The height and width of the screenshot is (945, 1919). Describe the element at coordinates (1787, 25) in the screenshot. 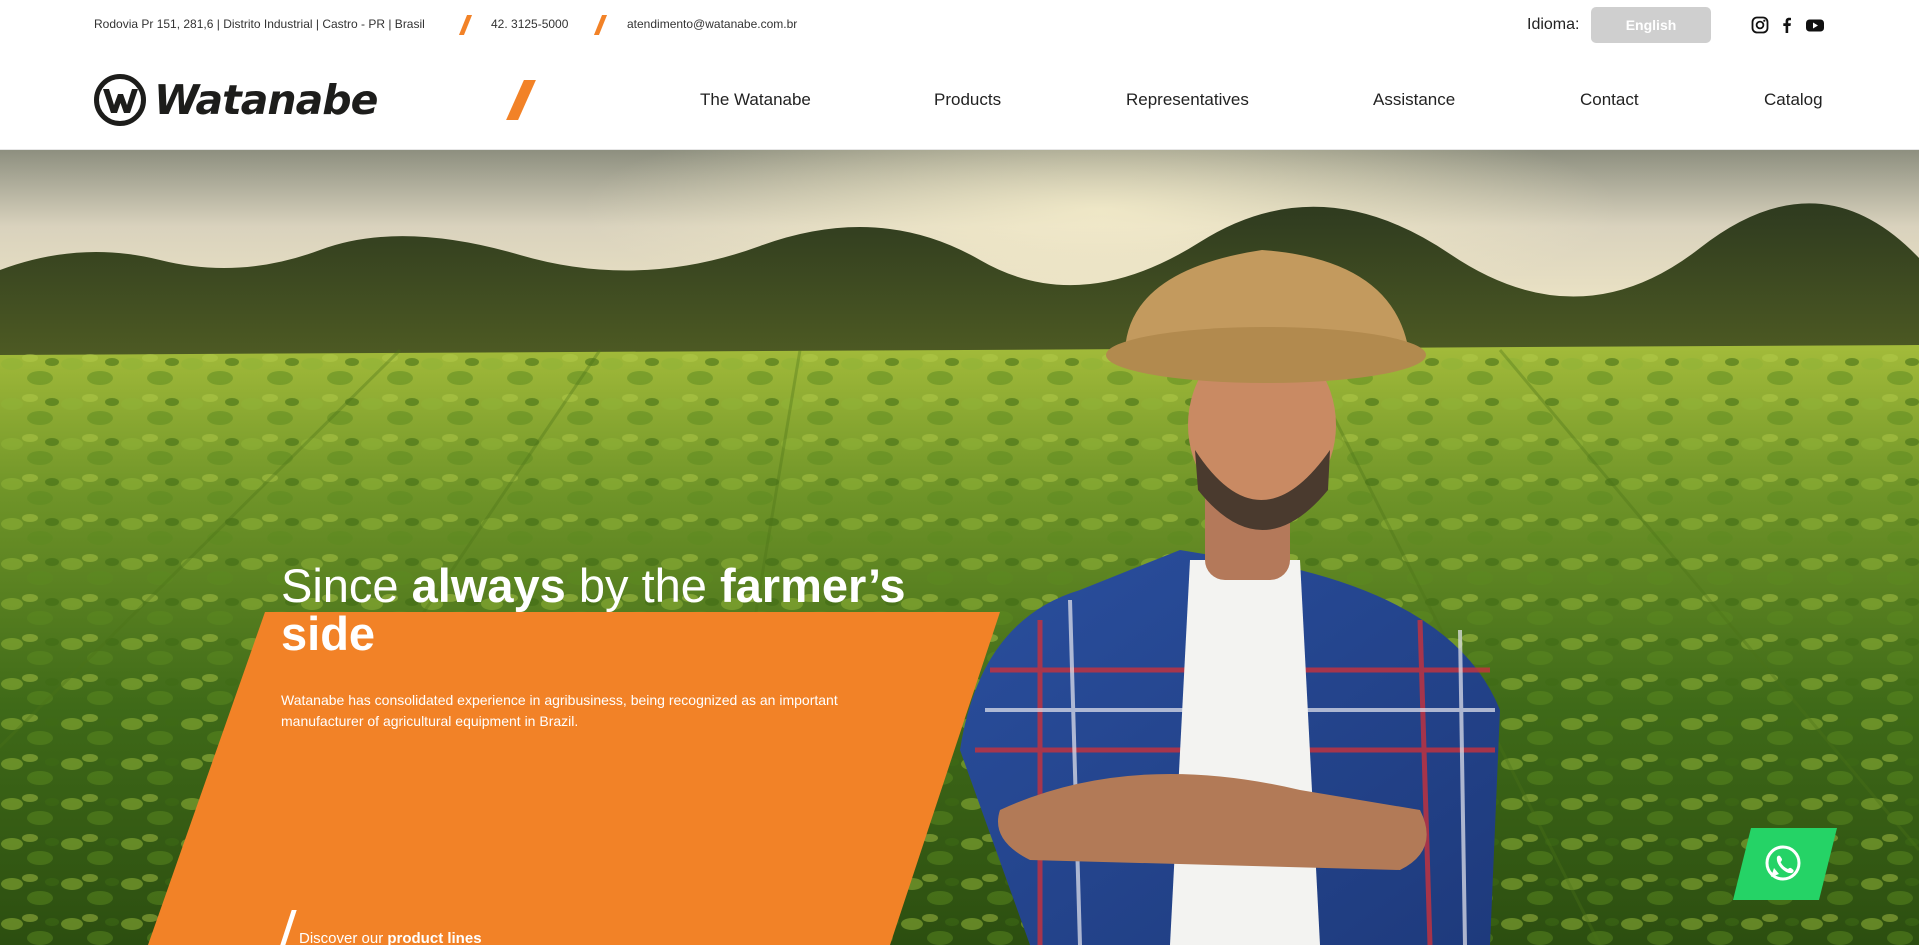

I see `facebook-icon` at that location.